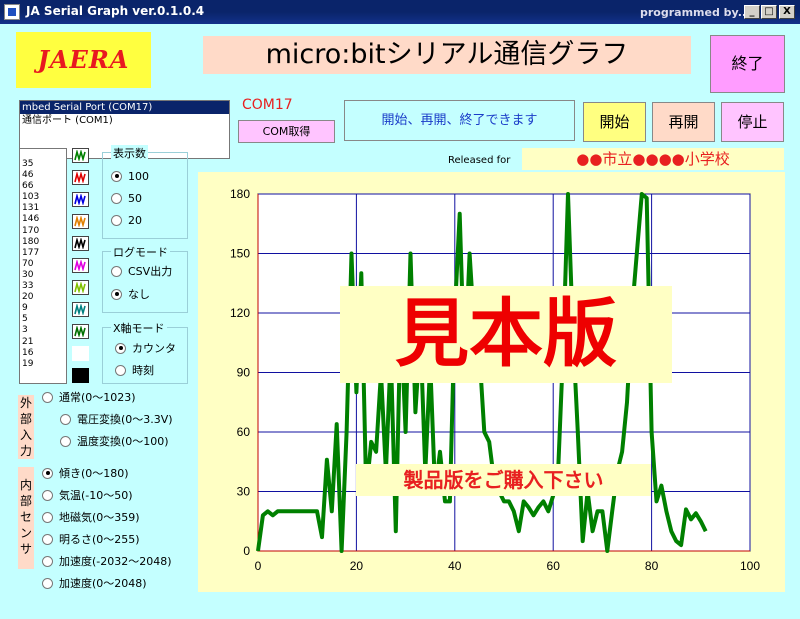 This screenshot has width=800, height=619. Describe the element at coordinates (31, 219) in the screenshot. I see `value-item: 146` at that location.